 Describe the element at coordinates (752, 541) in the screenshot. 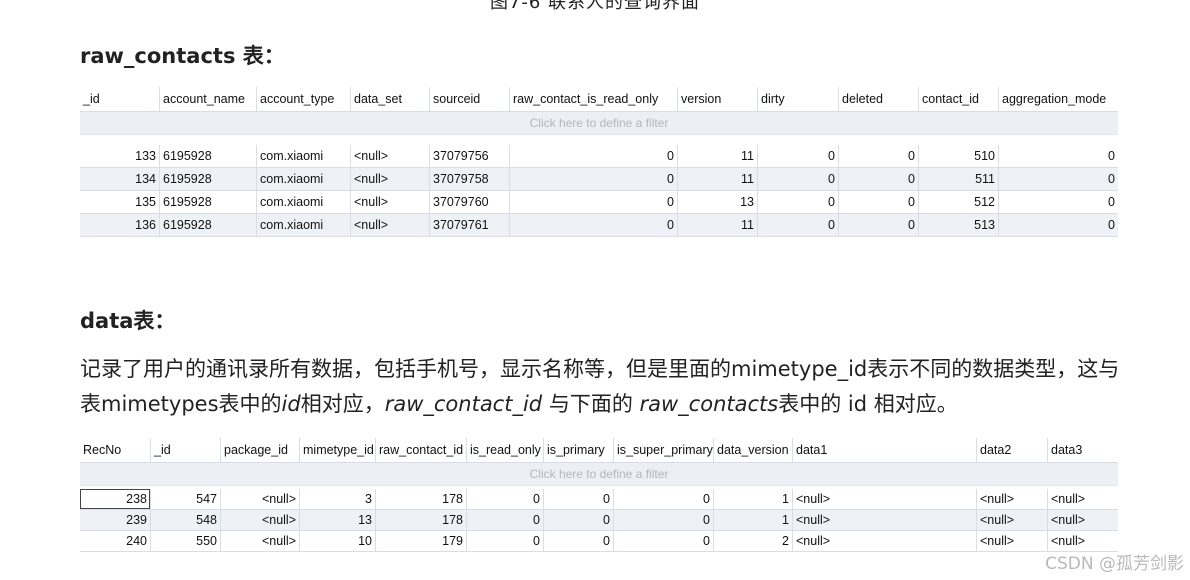

I see `cell: 2` at that location.